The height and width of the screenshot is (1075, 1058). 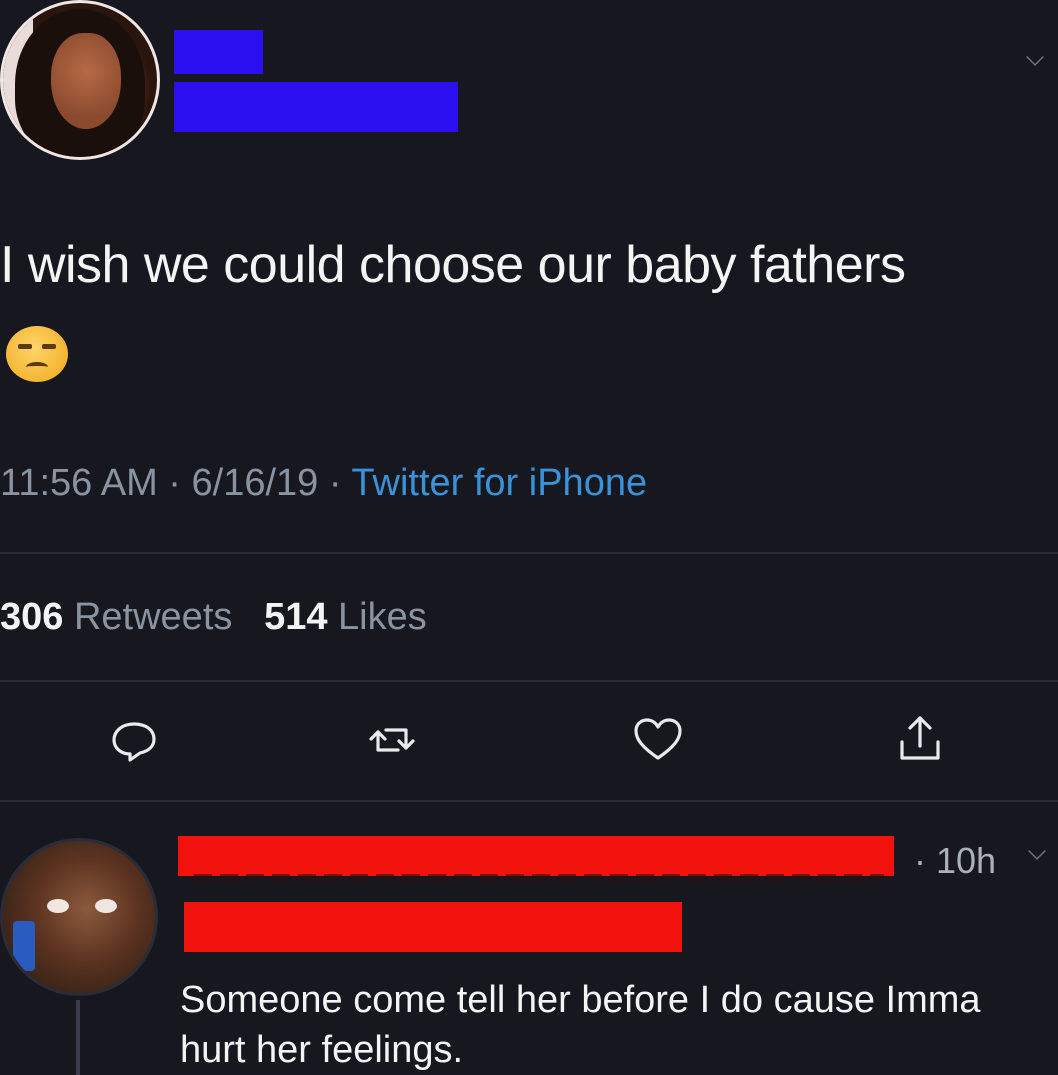 I want to click on tweet-text: I wish we could choose our baby fathers, so click(x=453, y=265).